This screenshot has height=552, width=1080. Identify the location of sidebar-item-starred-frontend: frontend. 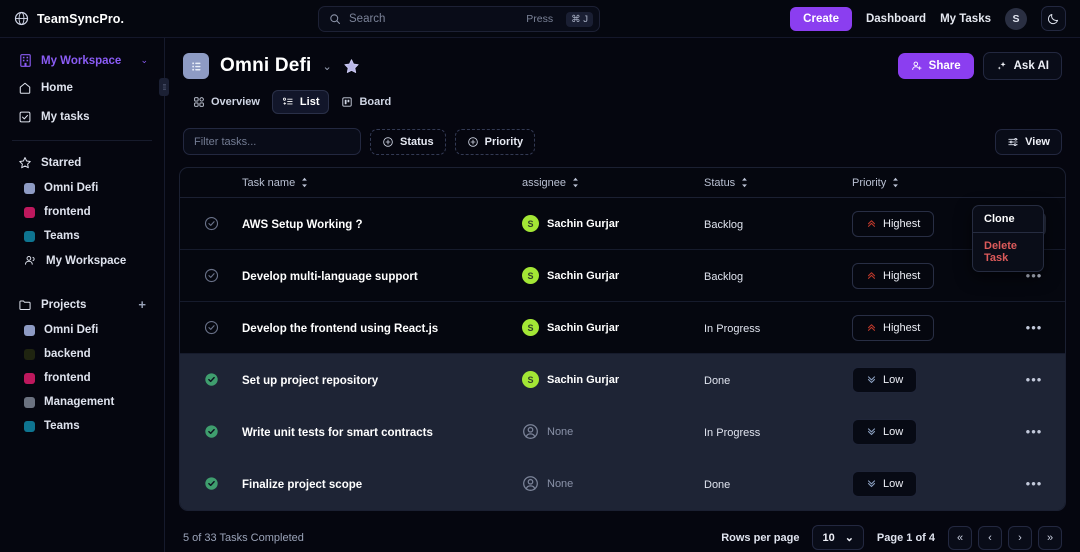
(82, 212).